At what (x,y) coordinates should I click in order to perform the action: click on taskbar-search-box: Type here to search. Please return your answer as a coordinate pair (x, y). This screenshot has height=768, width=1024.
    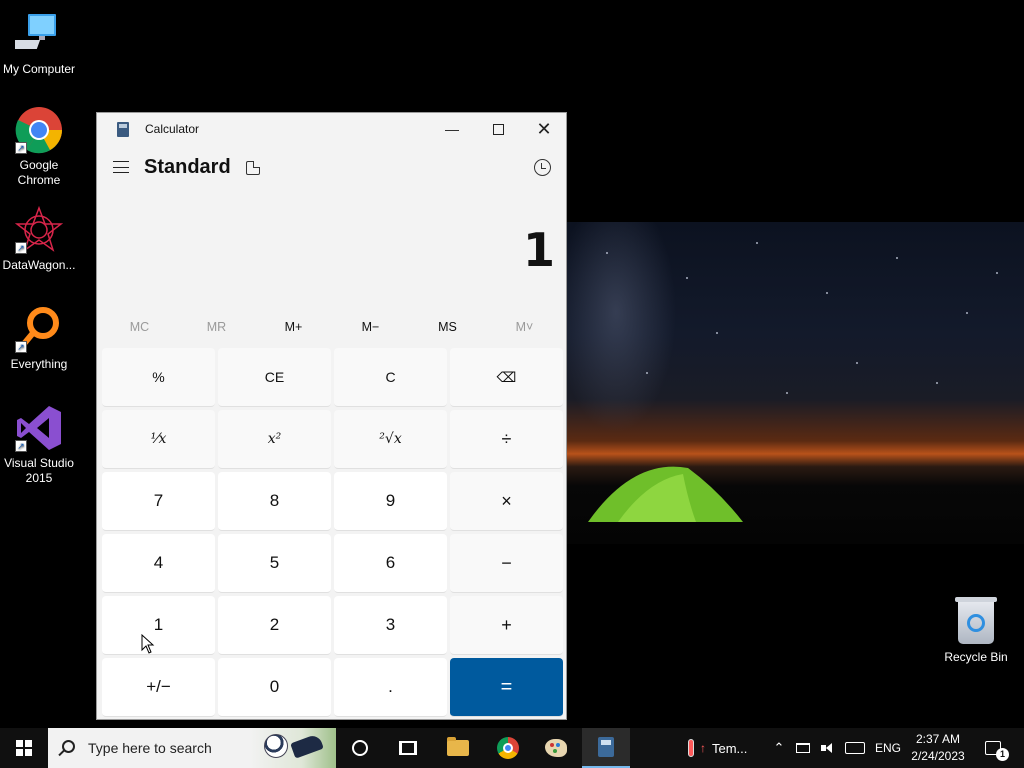
    Looking at the image, I should click on (192, 748).